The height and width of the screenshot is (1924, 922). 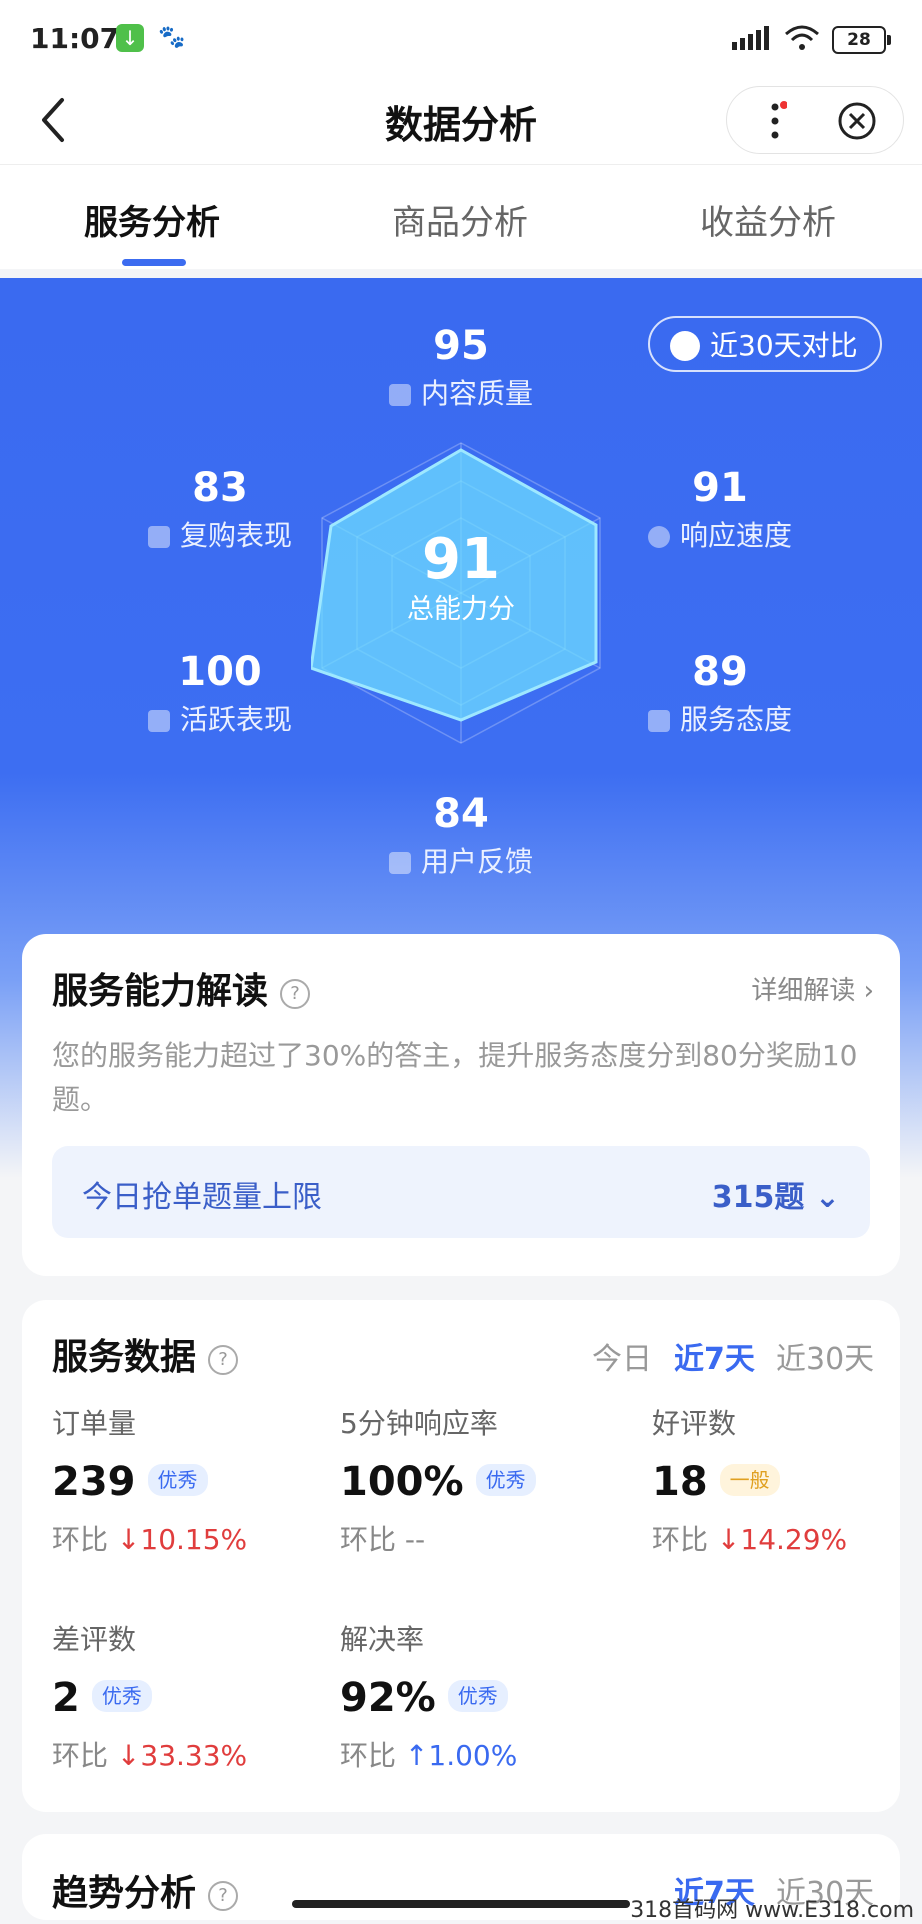 I want to click on thumbs-up-icon, so click(x=158, y=537).